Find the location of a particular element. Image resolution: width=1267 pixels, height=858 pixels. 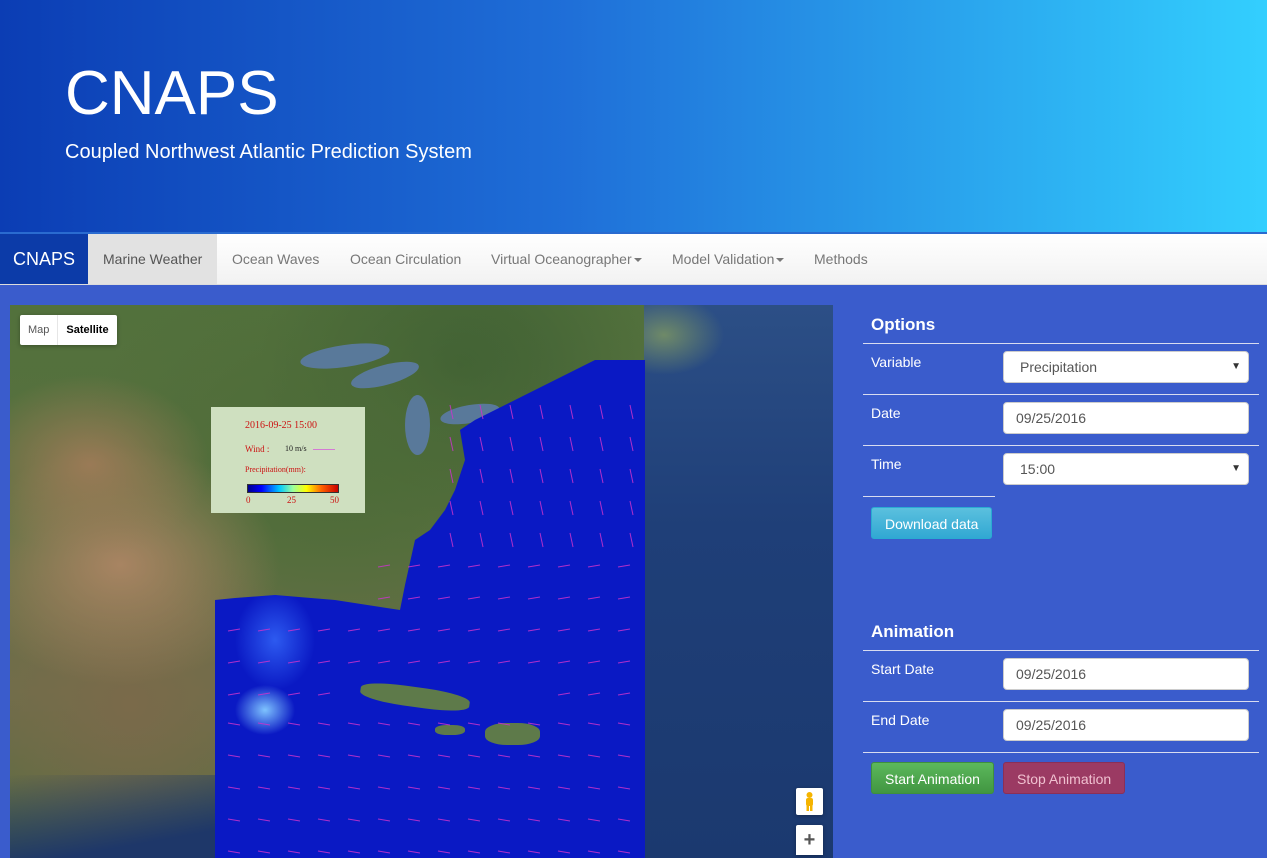

date-input: 09/25/2016 is located at coordinates (1126, 418).